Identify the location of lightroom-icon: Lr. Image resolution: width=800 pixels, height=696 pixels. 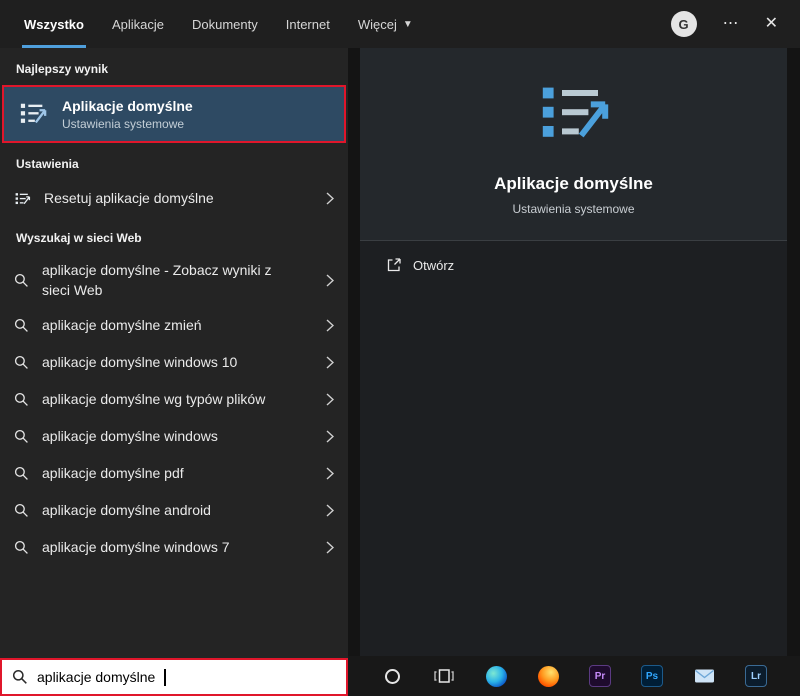
(756, 676).